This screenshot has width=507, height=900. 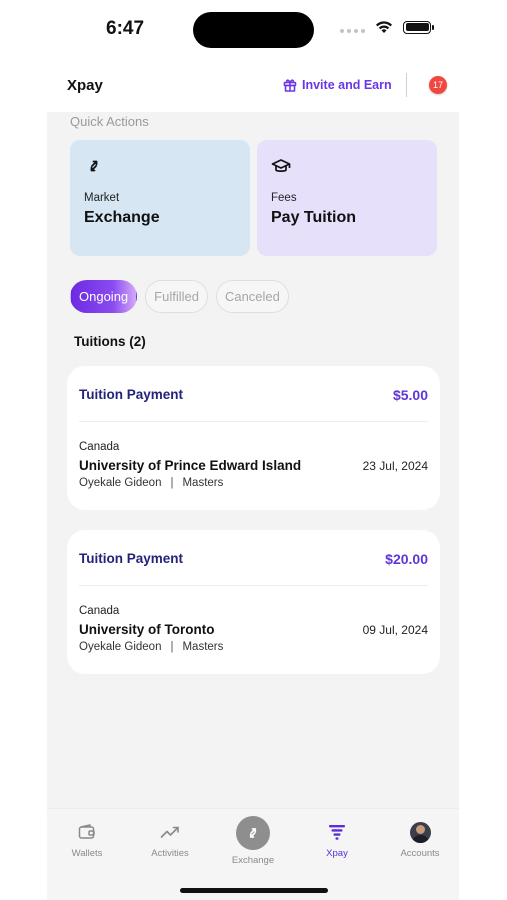 What do you see at coordinates (337, 853) in the screenshot?
I see `nav-label: Xpay` at bounding box center [337, 853].